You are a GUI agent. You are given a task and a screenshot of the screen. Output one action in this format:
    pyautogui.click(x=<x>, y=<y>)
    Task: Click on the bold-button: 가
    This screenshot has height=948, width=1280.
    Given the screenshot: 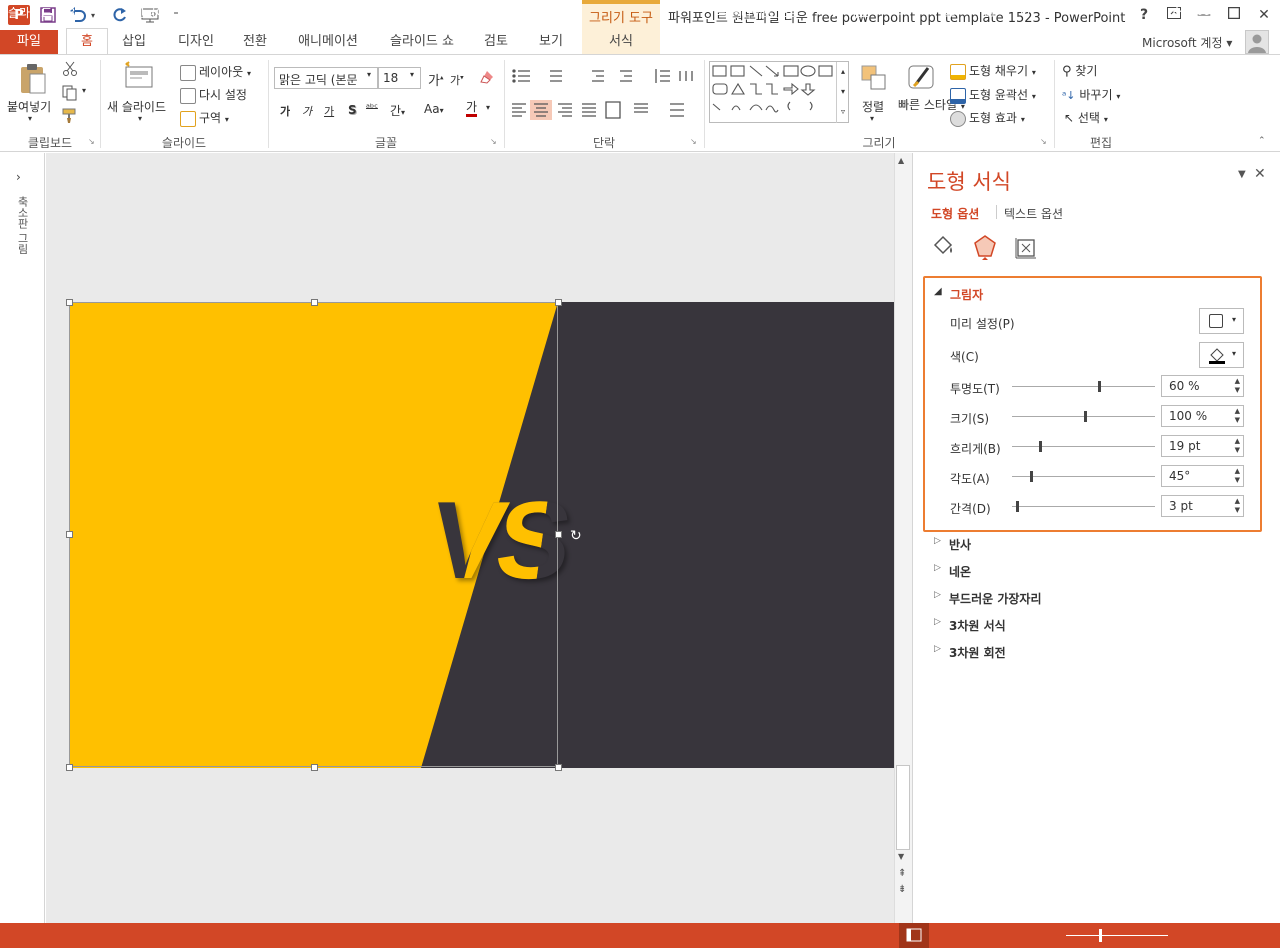 What is the action you would take?
    pyautogui.click(x=285, y=111)
    